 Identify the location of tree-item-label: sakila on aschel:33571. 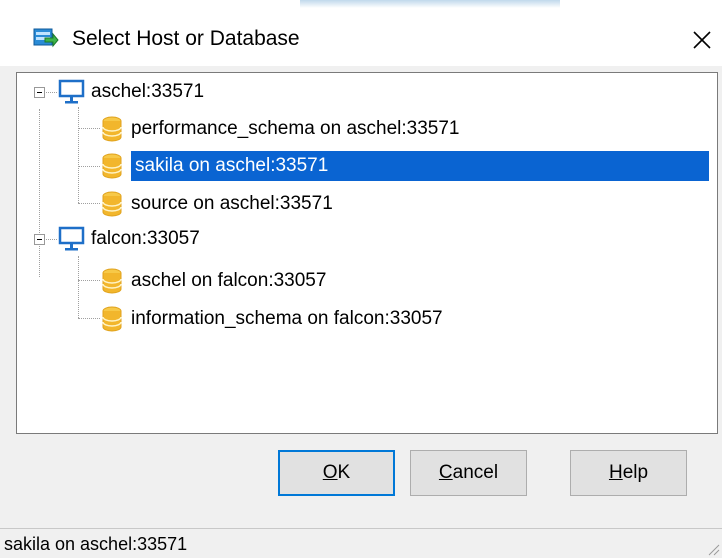
(420, 166).